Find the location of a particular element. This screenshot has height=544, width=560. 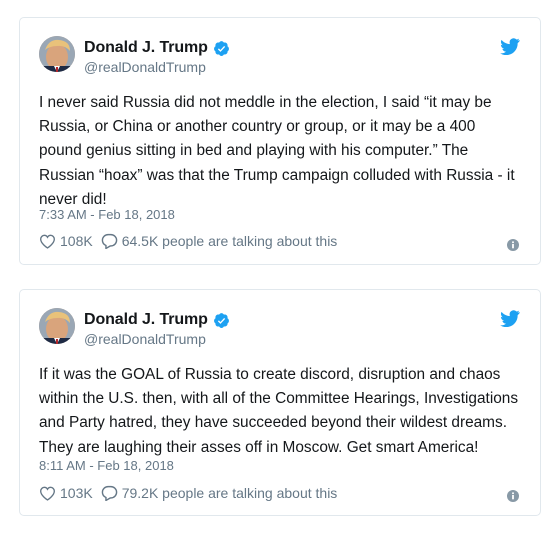

tweet-timestamp: 8:11 AM - Feb 18, 2018 is located at coordinates (106, 465).